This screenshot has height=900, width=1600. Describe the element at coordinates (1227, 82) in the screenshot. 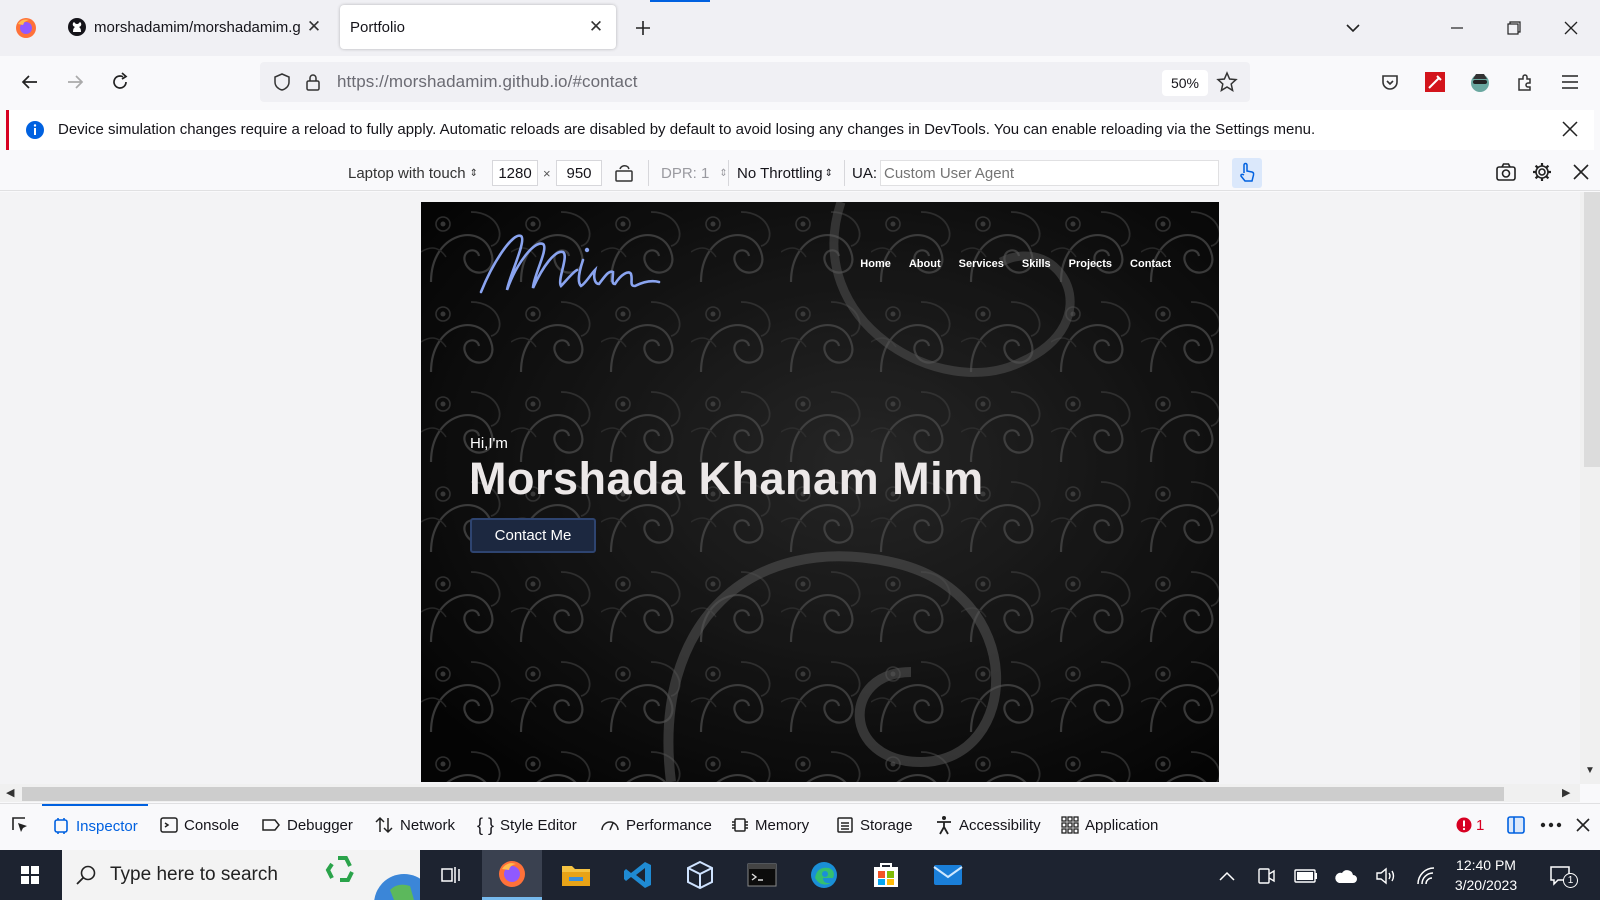

I see `bookmark-star-icon` at that location.